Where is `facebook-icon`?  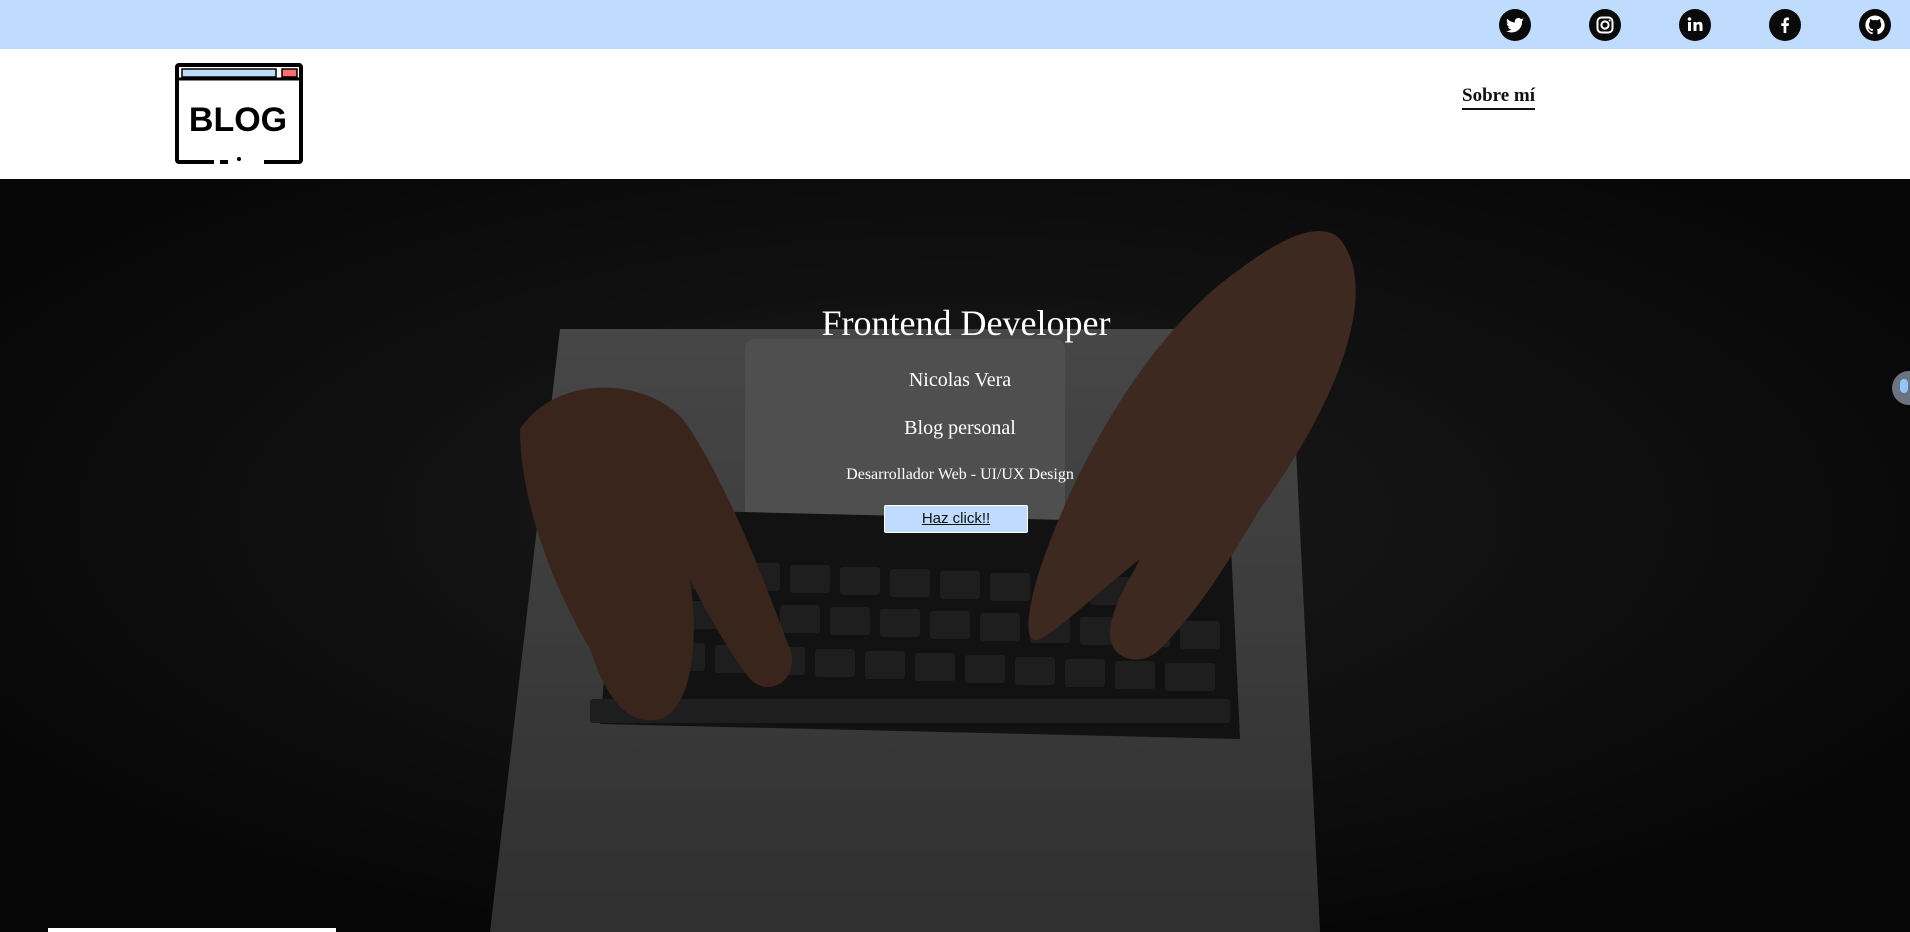 facebook-icon is located at coordinates (1785, 25).